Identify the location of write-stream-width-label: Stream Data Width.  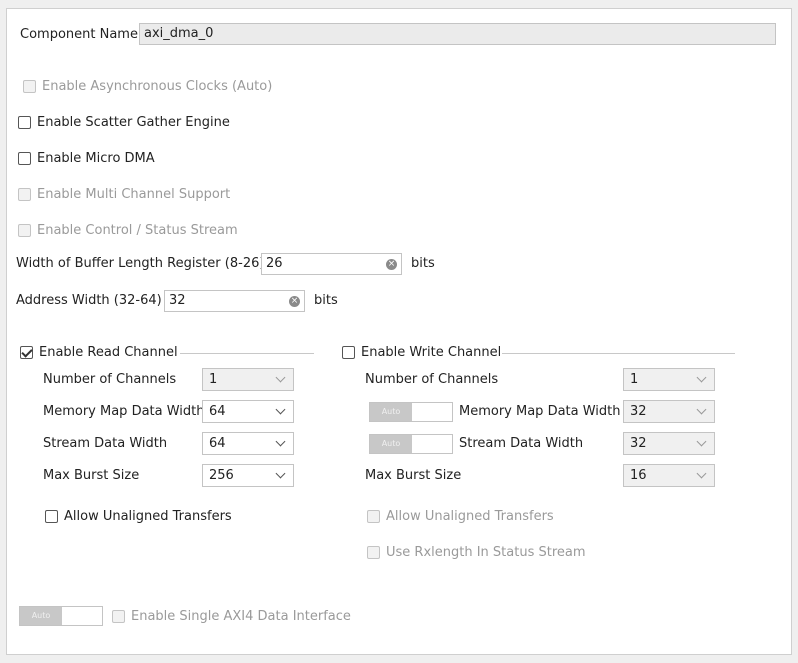
(521, 443).